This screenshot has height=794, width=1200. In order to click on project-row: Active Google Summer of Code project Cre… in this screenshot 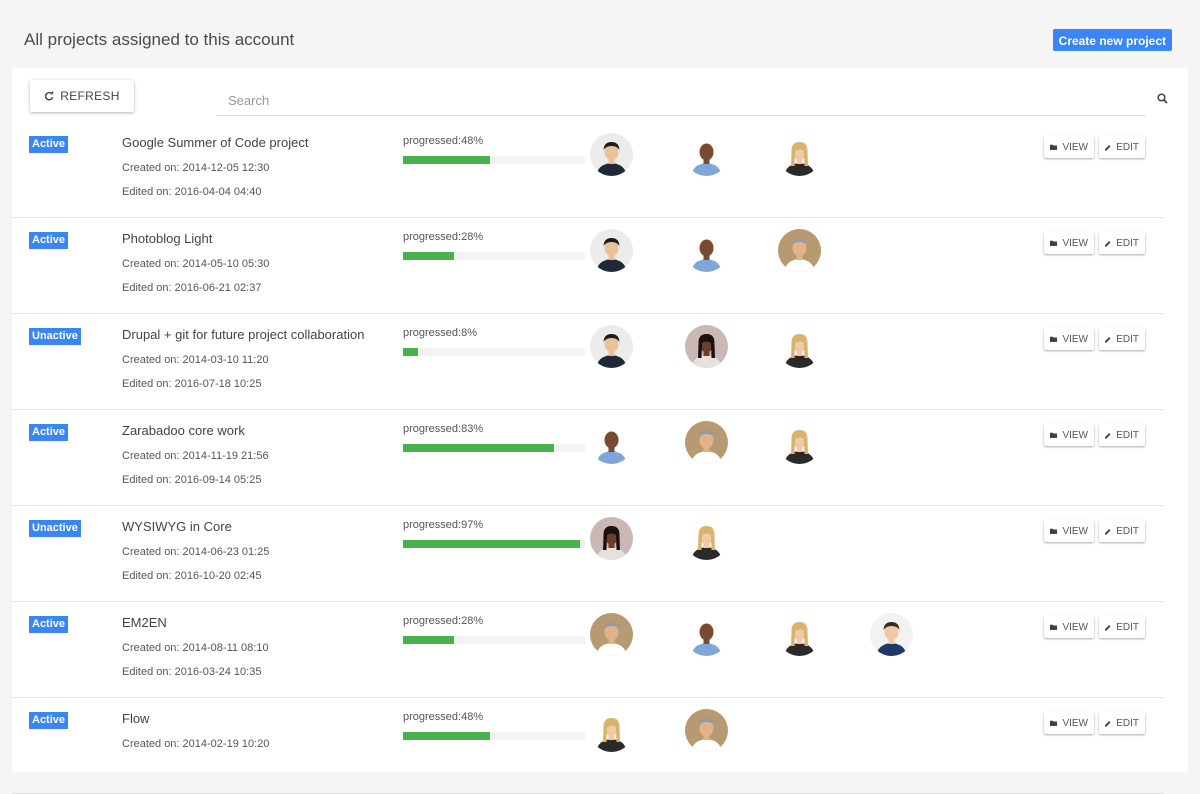, I will do `click(588, 170)`.